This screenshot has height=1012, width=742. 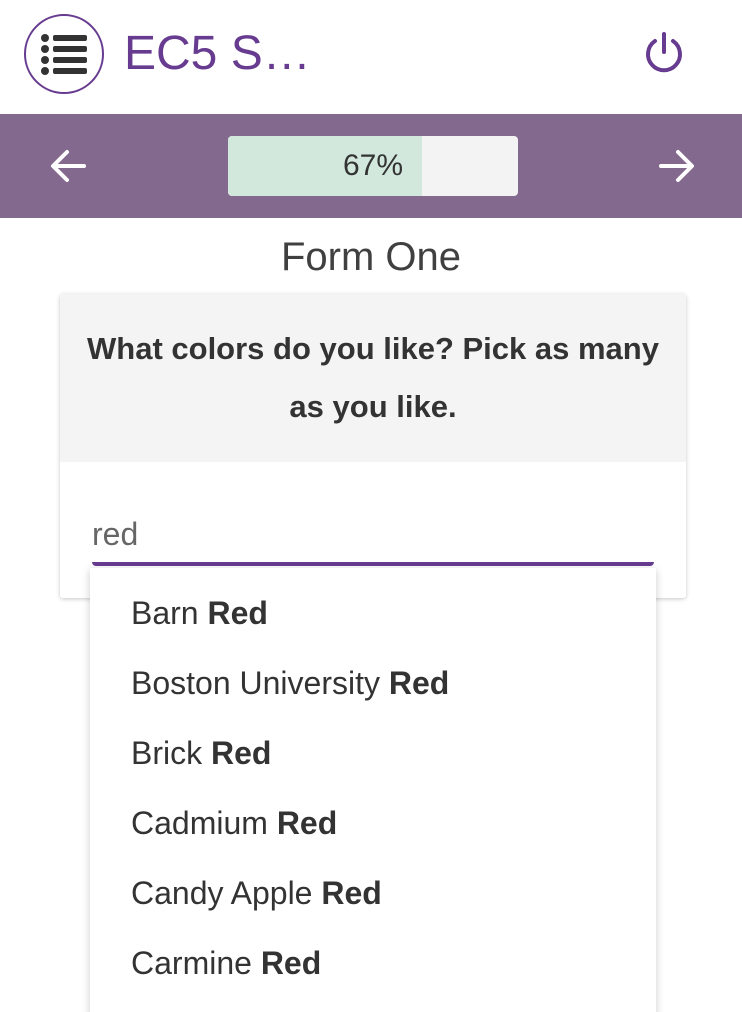 I want to click on search-input, so click(x=373, y=536).